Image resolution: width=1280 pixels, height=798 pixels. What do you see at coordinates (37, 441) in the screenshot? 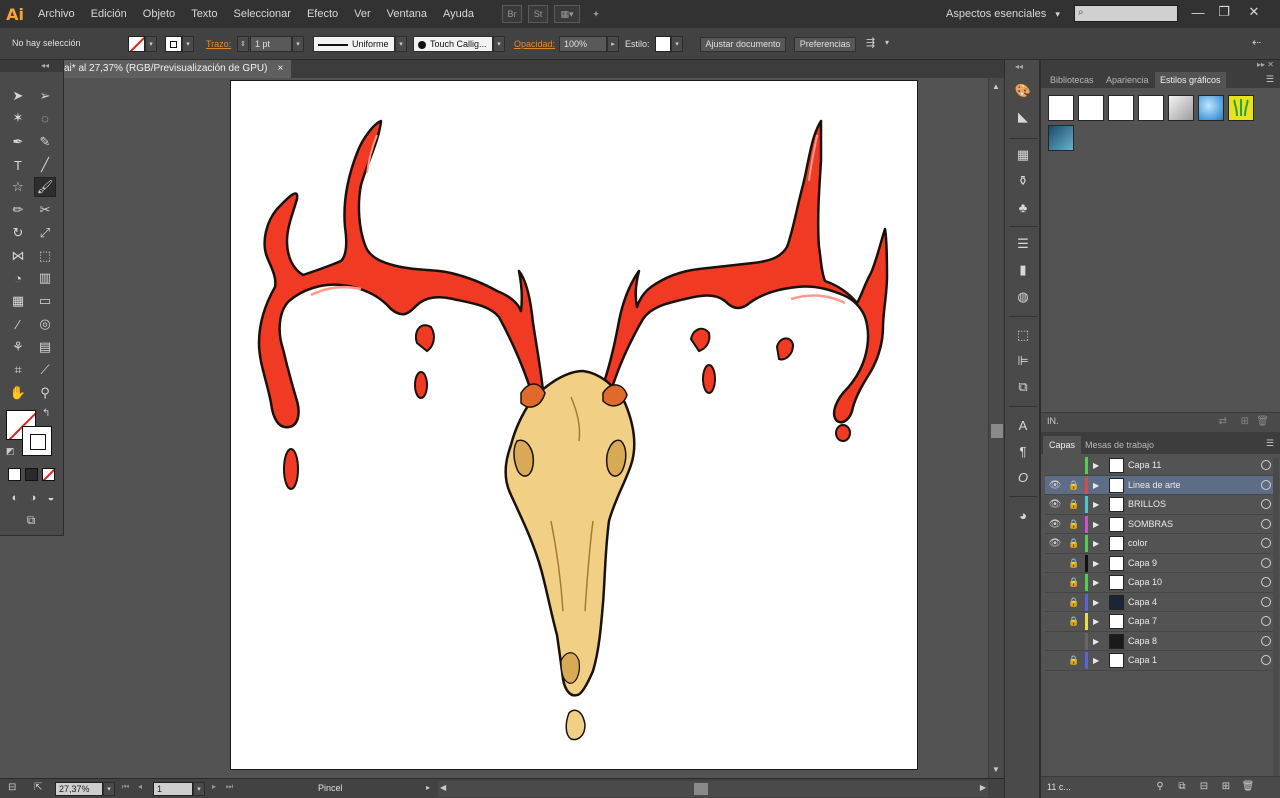
I see `stroke-color-box` at bounding box center [37, 441].